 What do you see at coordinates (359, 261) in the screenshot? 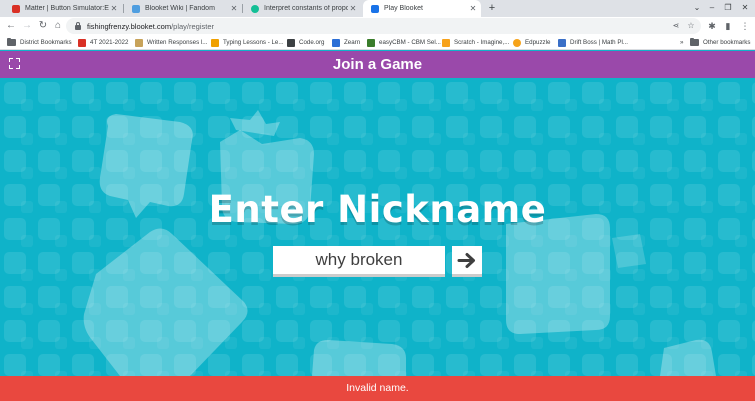
I see `nickname-input` at bounding box center [359, 261].